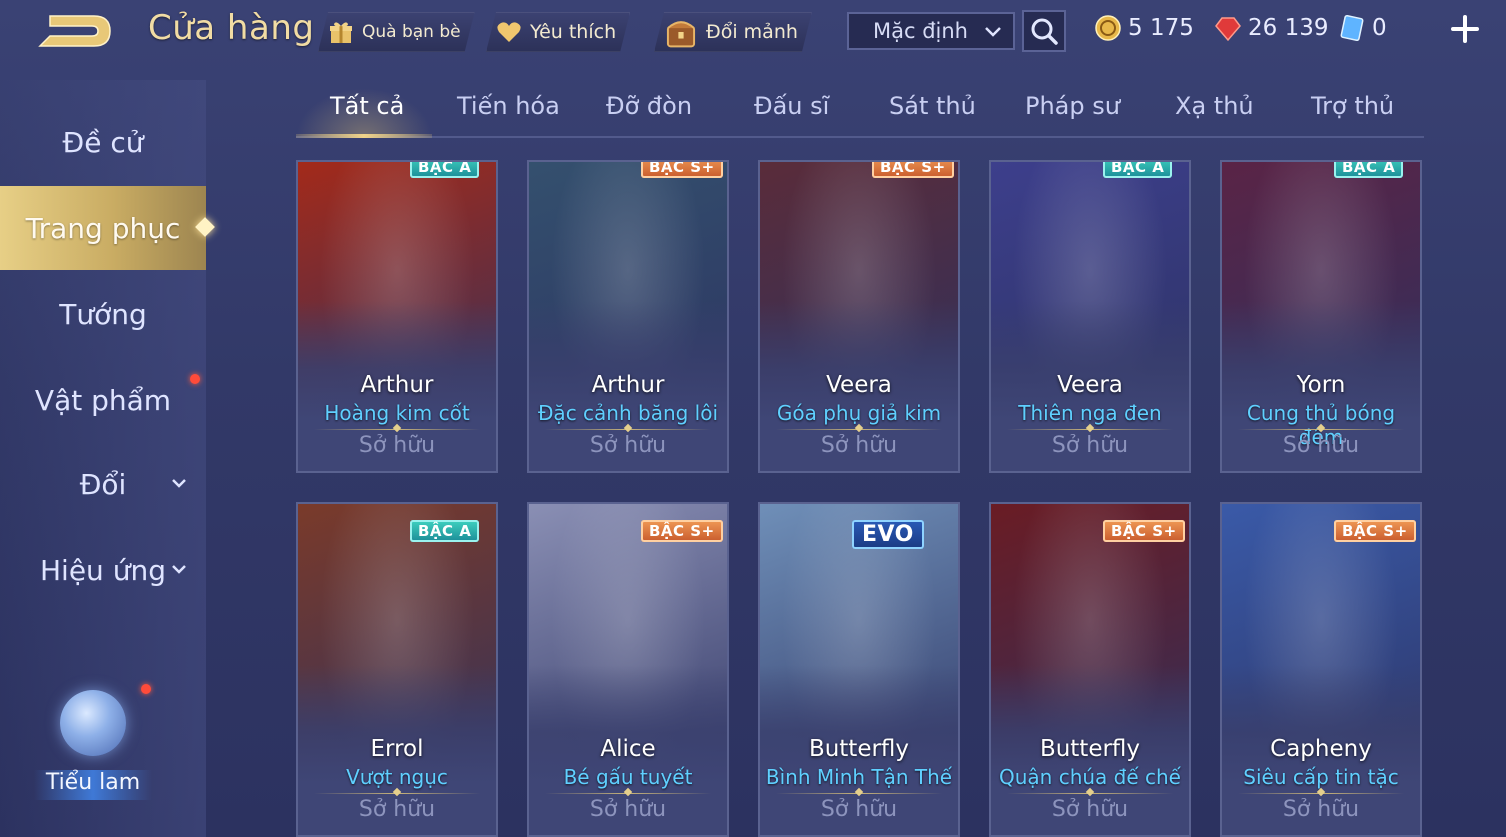 The height and width of the screenshot is (837, 1506). Describe the element at coordinates (1321, 316) in the screenshot. I see `skin-card: BẬC A Yorn Cung thủ bóng đêm Sở hữu` at that location.